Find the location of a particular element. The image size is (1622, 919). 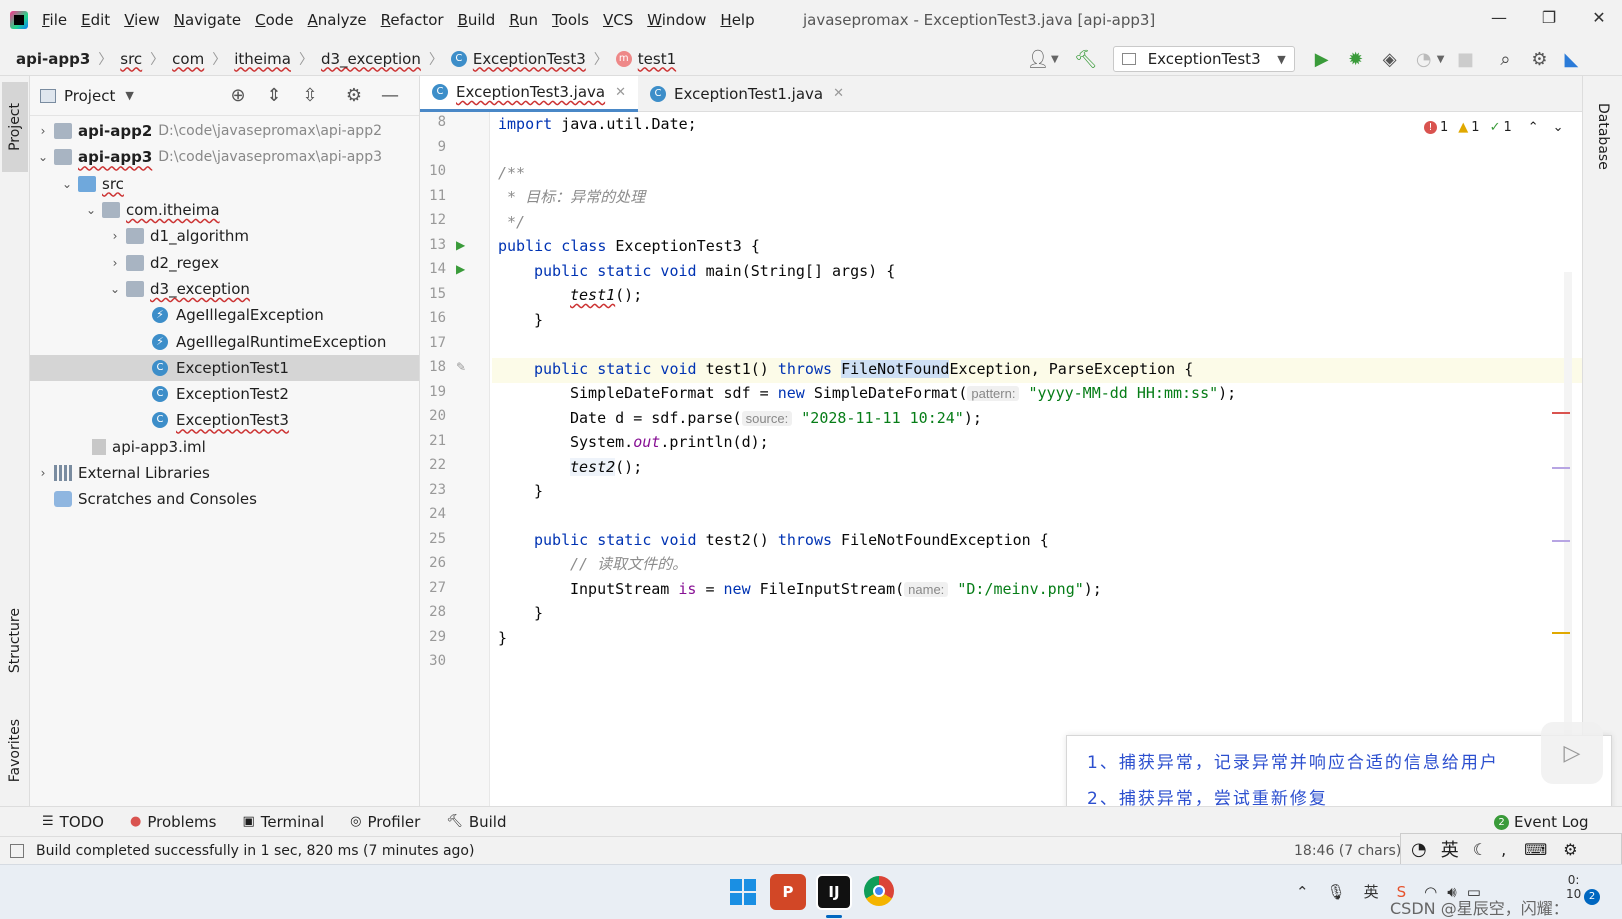

tree-item-d3-exception: ⌄ d3_exception is located at coordinates (224, 289).